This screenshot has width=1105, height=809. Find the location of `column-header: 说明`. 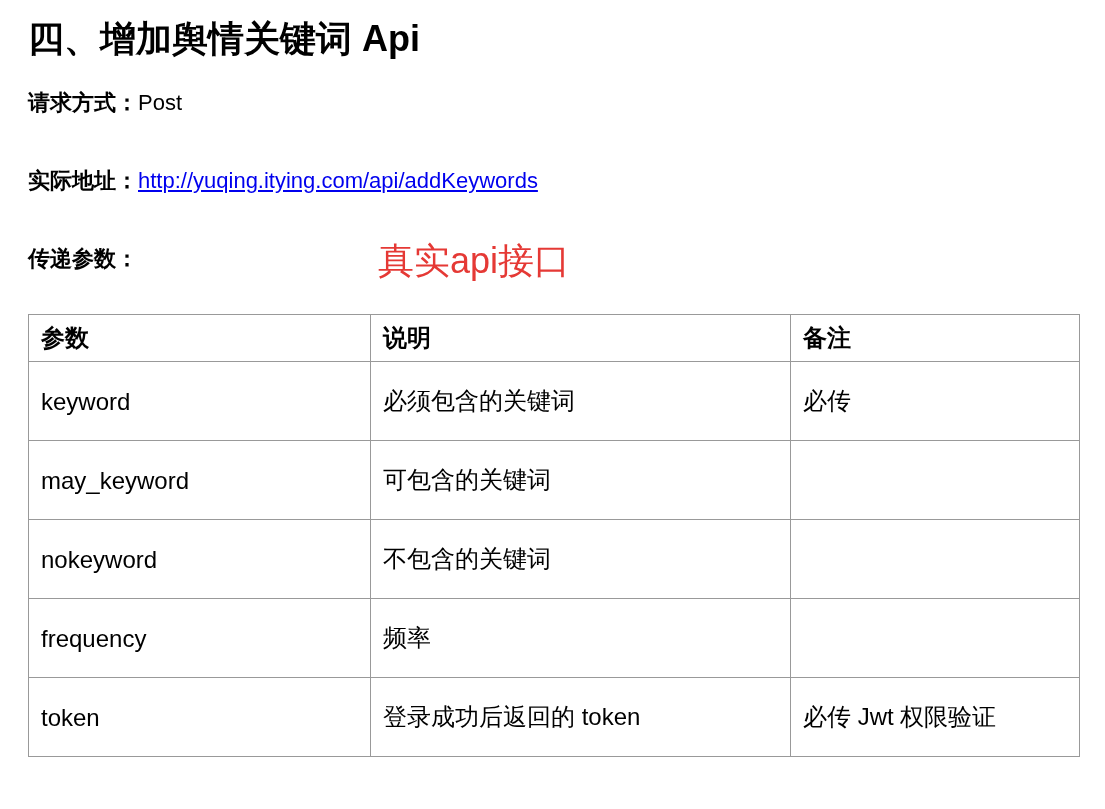

column-header: 说明 is located at coordinates (580, 338).